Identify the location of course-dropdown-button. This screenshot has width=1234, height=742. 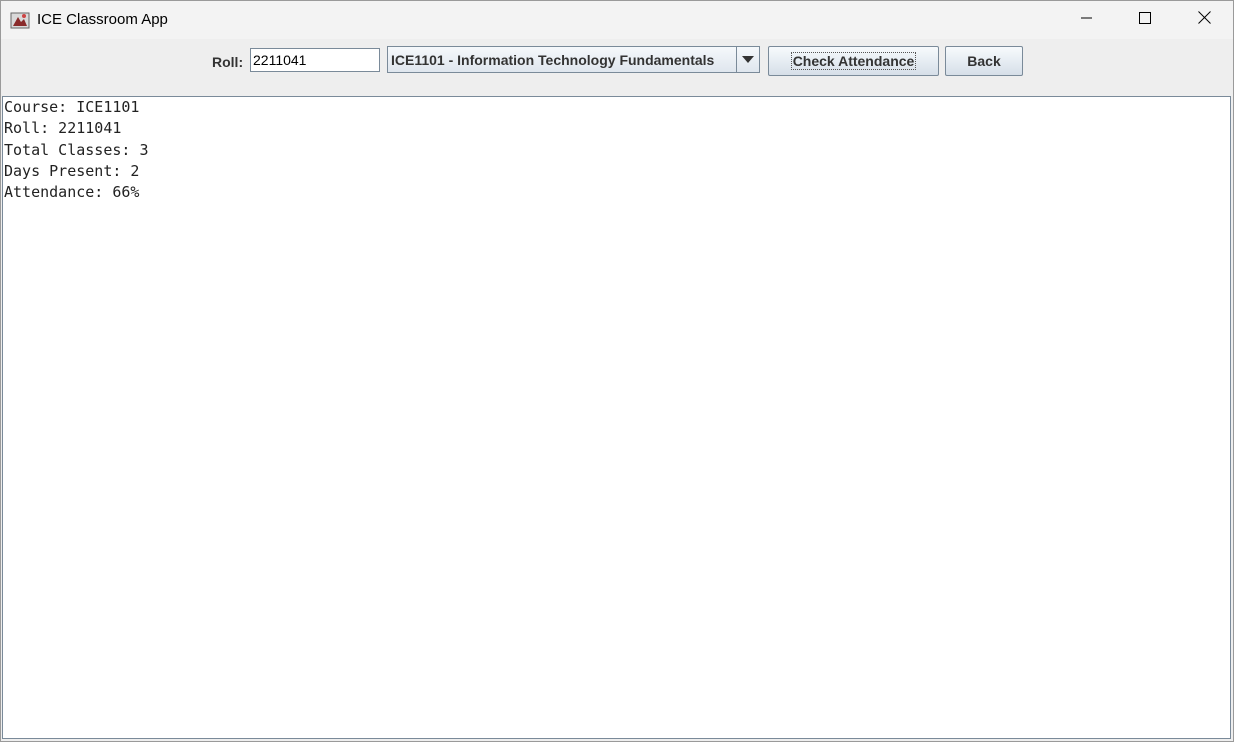
(747, 59).